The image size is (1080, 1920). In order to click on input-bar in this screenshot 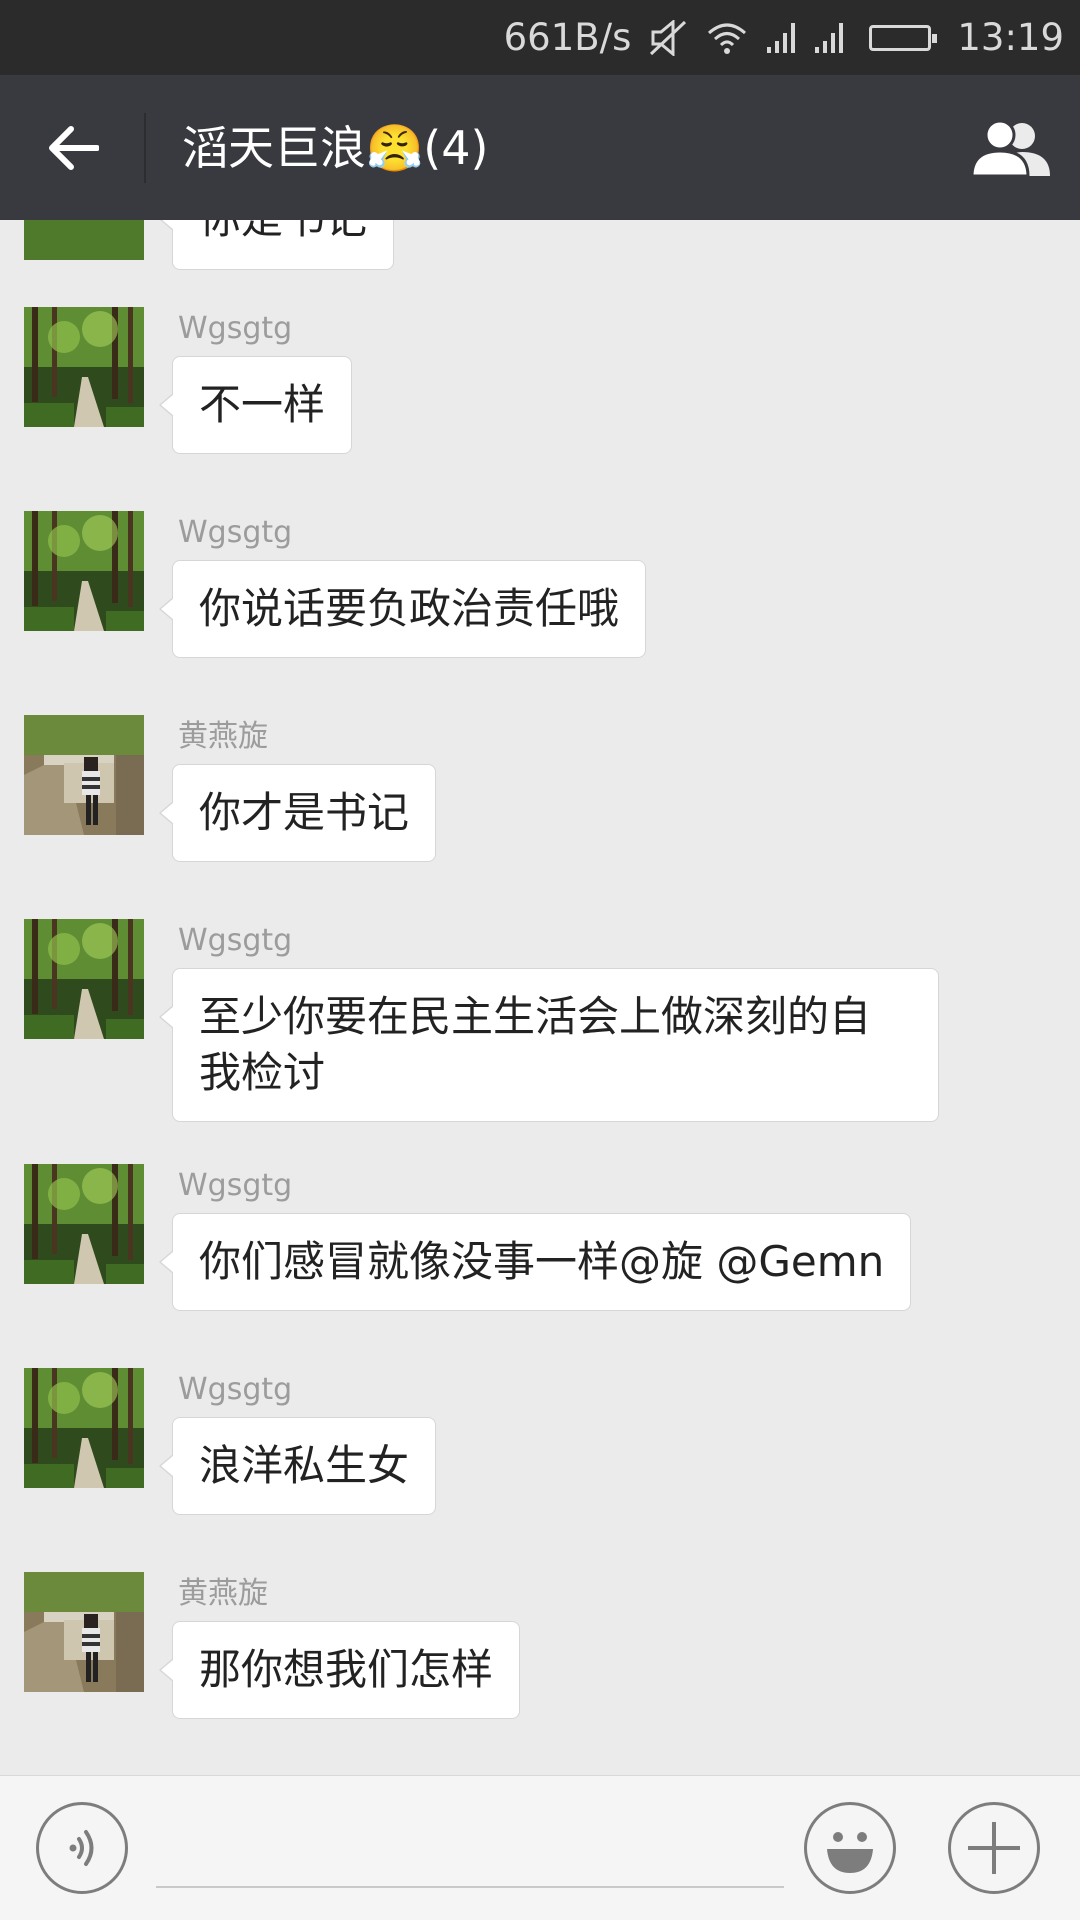, I will do `click(540, 1847)`.